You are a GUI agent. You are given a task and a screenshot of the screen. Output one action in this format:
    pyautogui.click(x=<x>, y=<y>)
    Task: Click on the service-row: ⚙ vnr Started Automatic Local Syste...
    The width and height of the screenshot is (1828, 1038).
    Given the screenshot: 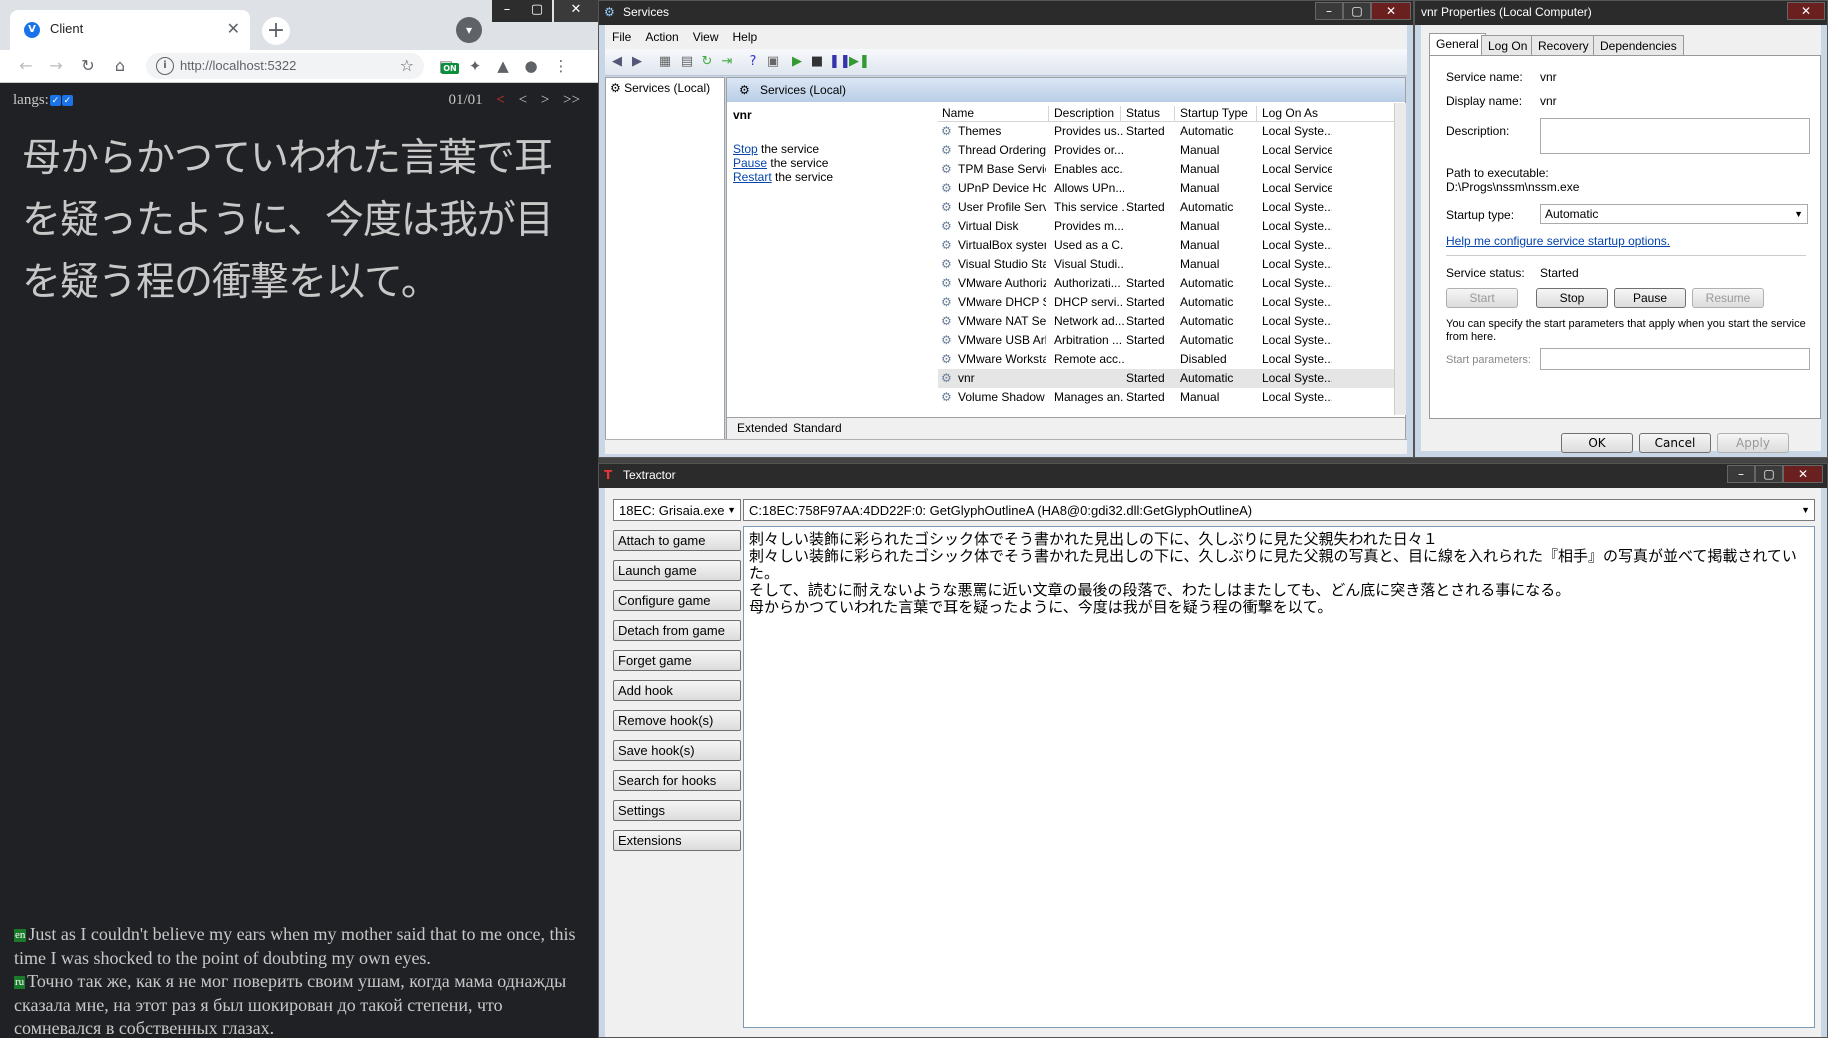 What is the action you would take?
    pyautogui.click(x=1166, y=378)
    